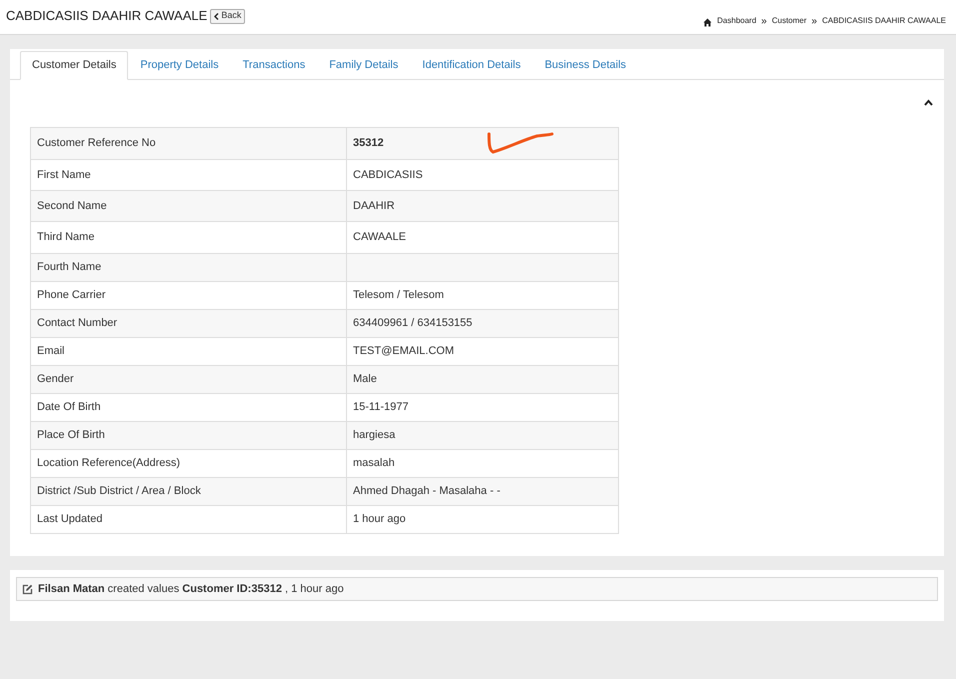 The width and height of the screenshot is (956, 679). I want to click on field-value: 1 hour ago, so click(379, 519).